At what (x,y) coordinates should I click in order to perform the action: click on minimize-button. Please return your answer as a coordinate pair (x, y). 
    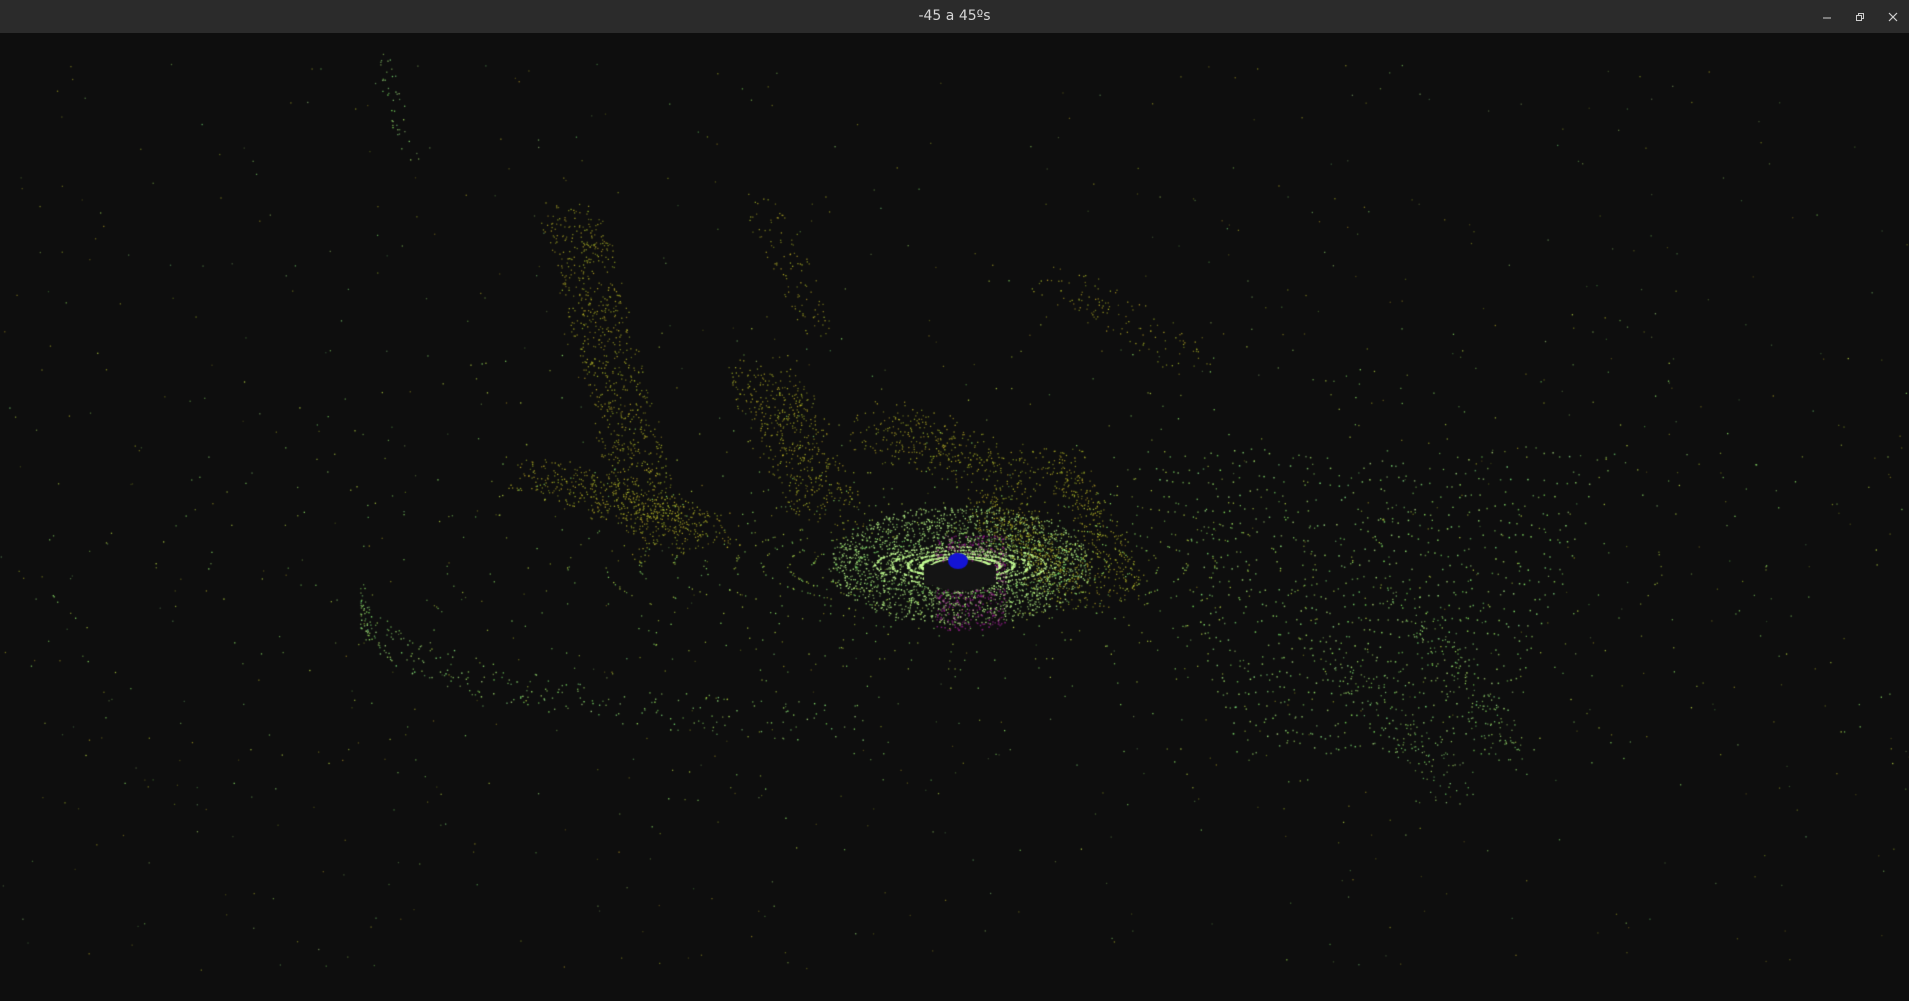
    Looking at the image, I should click on (1826, 16).